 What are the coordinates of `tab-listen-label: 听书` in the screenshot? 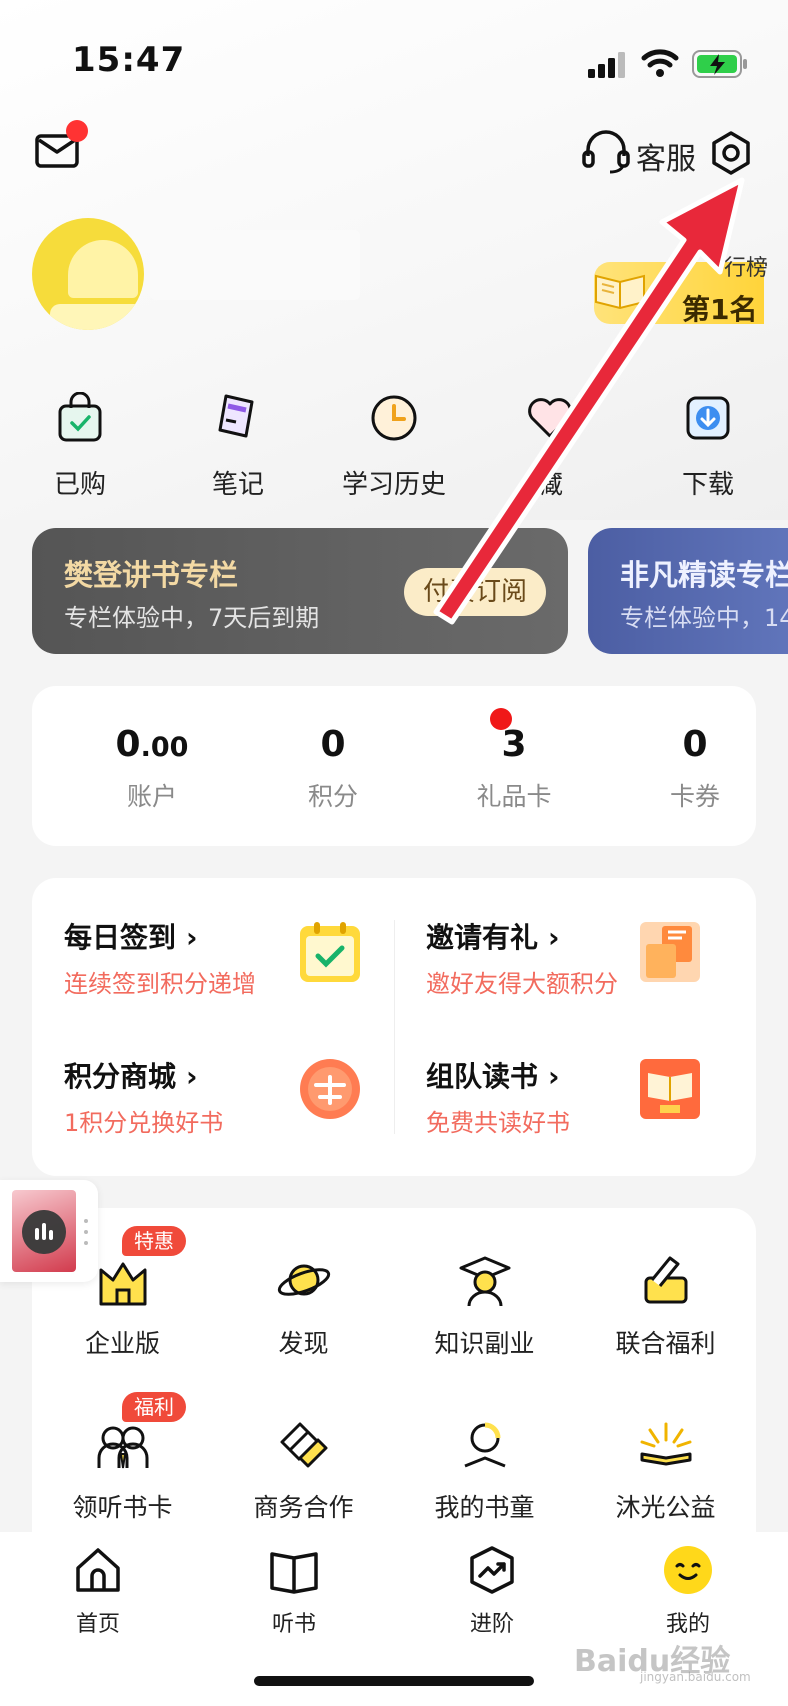 It's located at (293, 1624).